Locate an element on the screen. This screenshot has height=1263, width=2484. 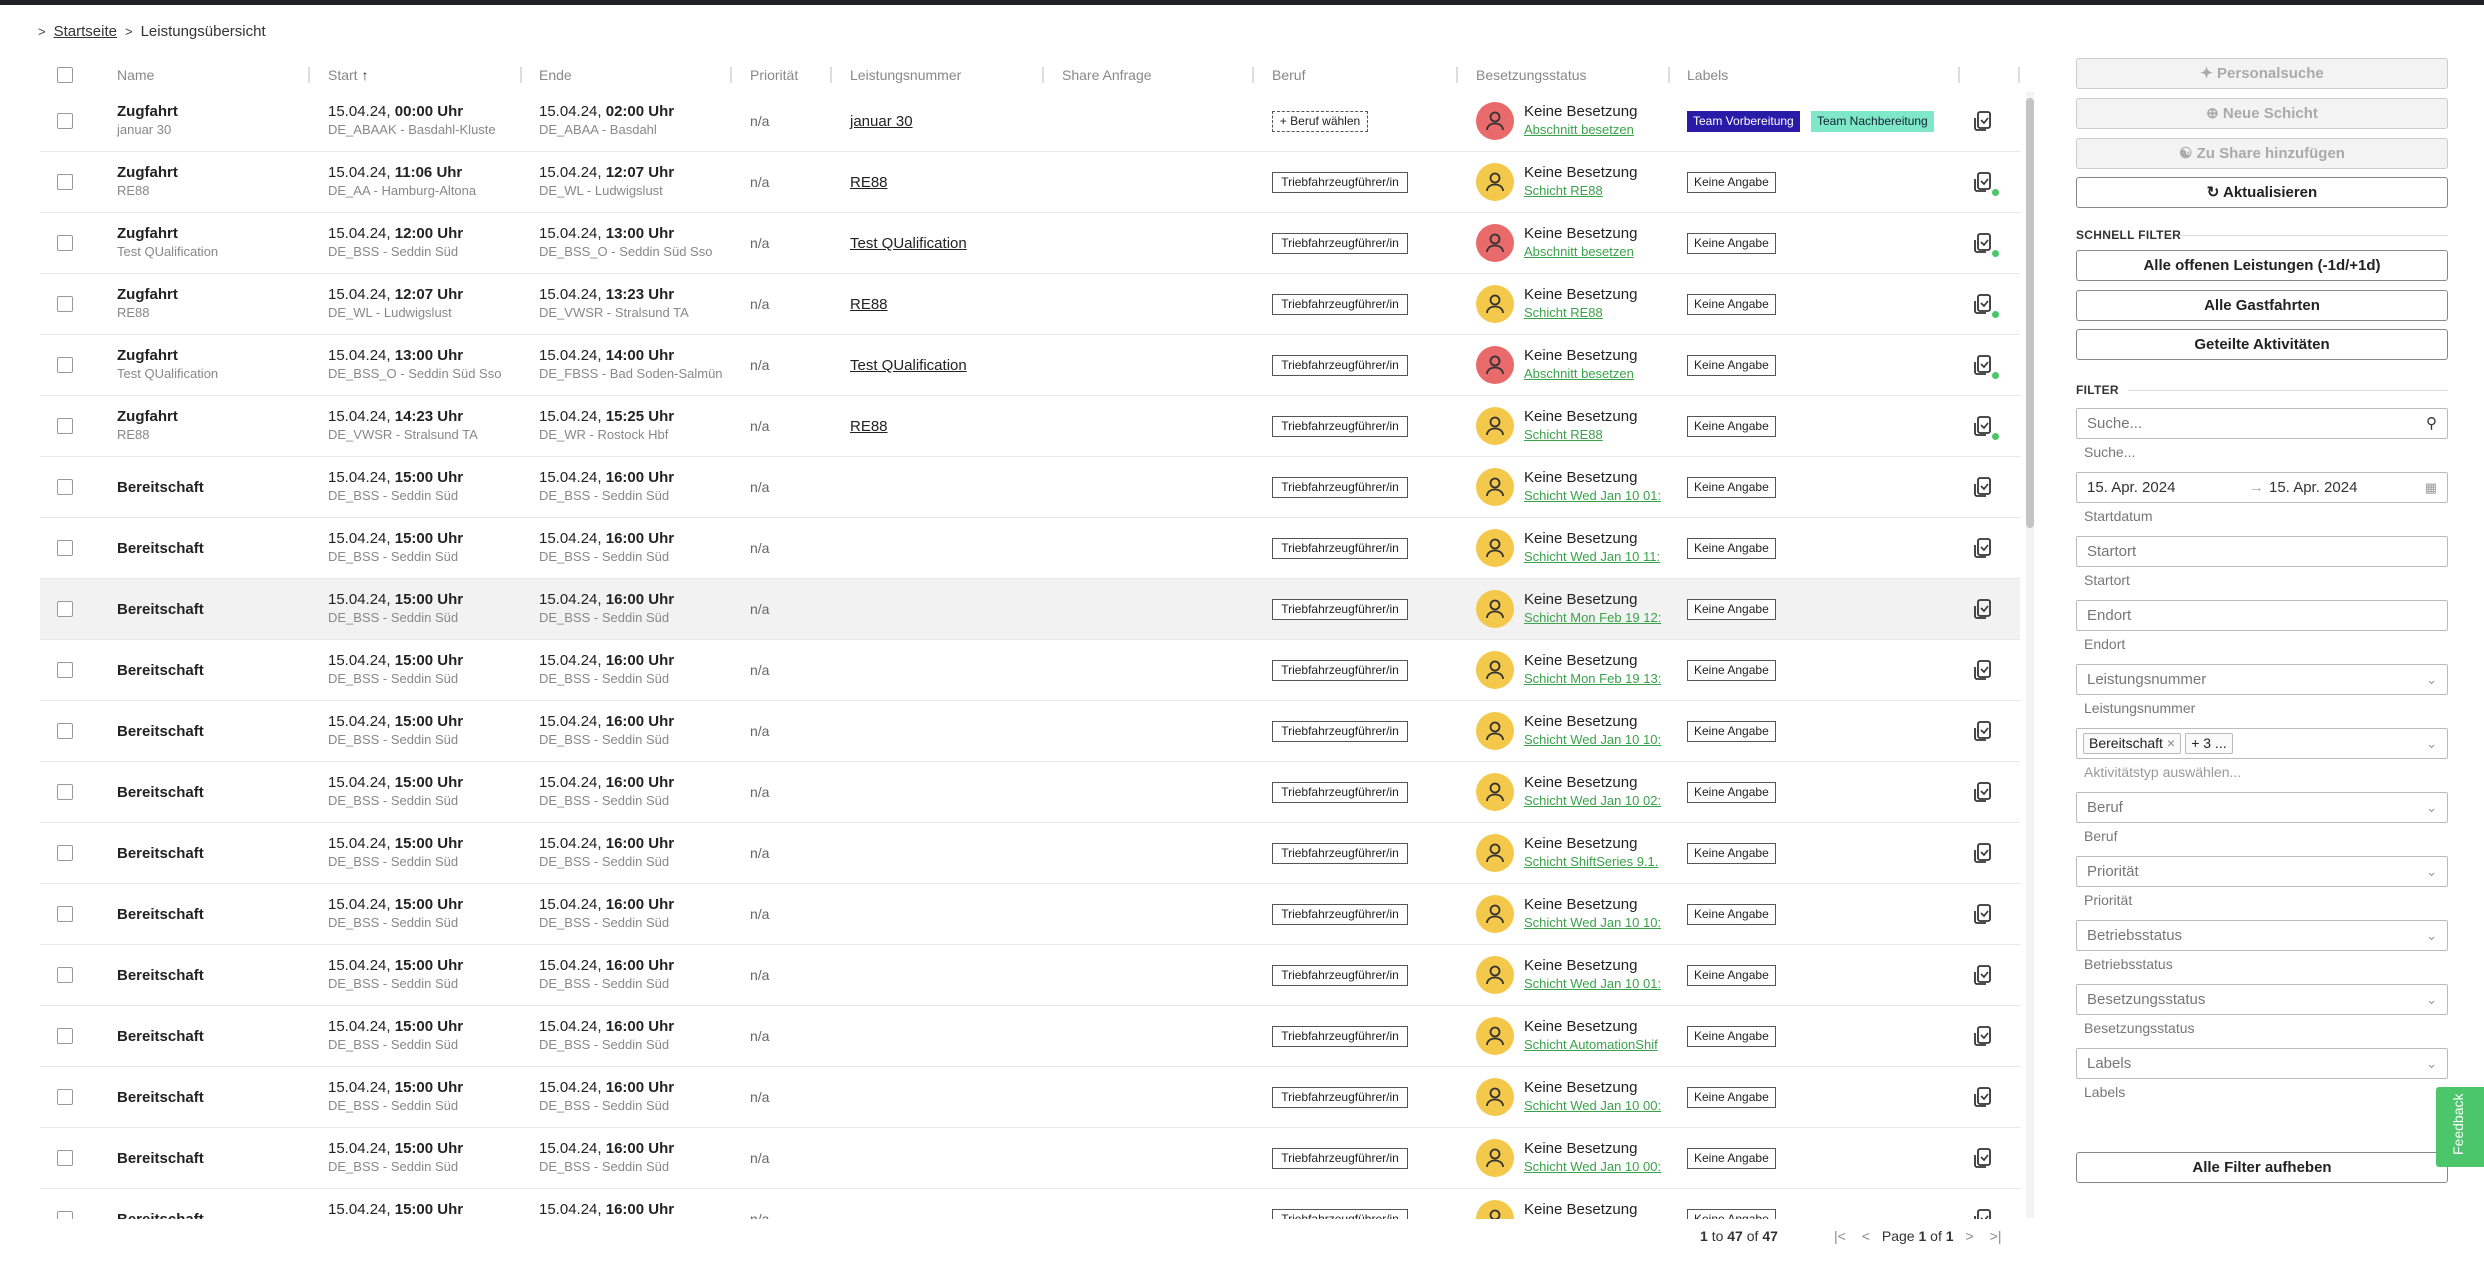
row-beruf-badge: + Beruf wählen is located at coordinates (1320, 121).